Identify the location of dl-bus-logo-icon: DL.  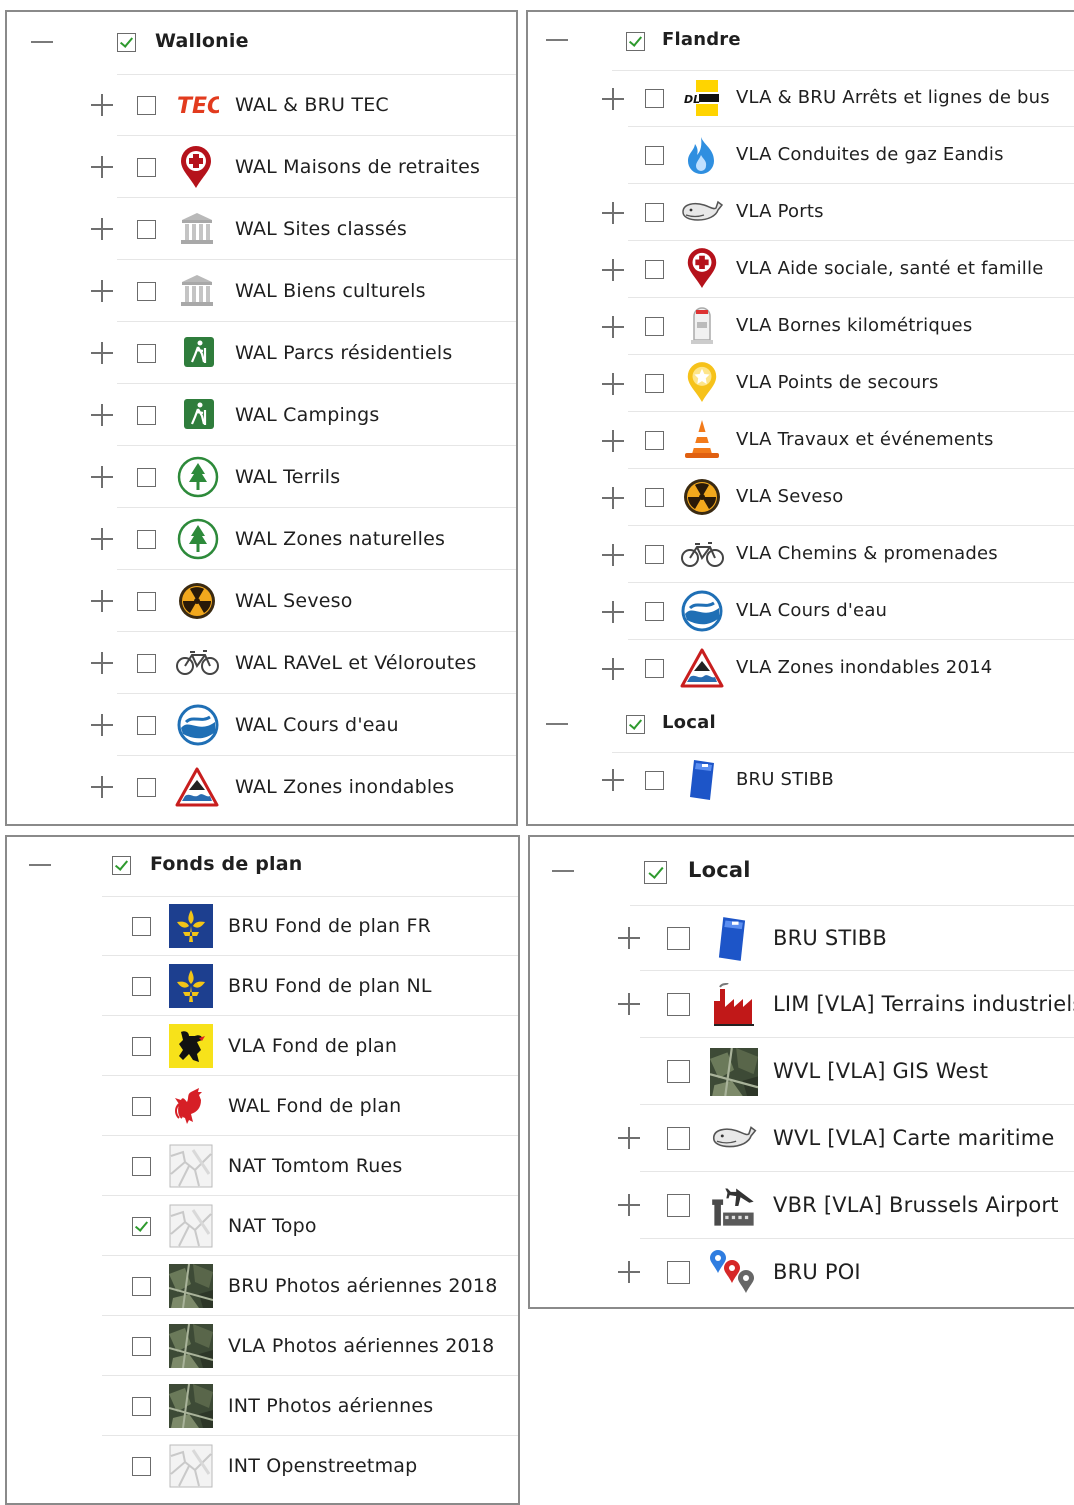
(701, 97).